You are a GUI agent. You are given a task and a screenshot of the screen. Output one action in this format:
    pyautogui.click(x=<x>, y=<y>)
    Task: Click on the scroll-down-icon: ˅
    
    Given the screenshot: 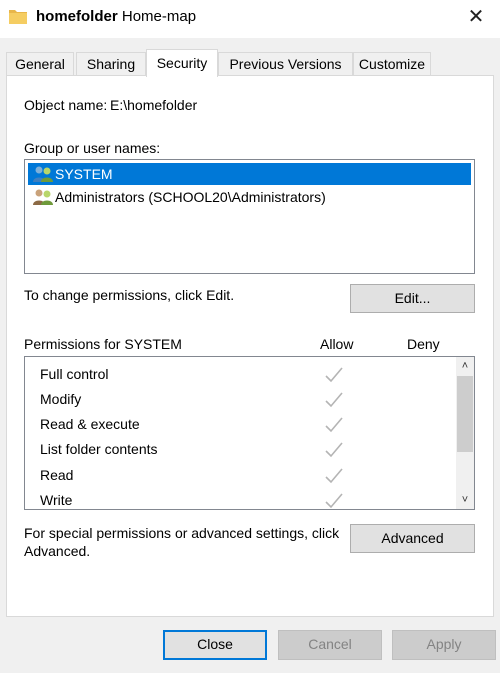 What is the action you would take?
    pyautogui.click(x=465, y=500)
    